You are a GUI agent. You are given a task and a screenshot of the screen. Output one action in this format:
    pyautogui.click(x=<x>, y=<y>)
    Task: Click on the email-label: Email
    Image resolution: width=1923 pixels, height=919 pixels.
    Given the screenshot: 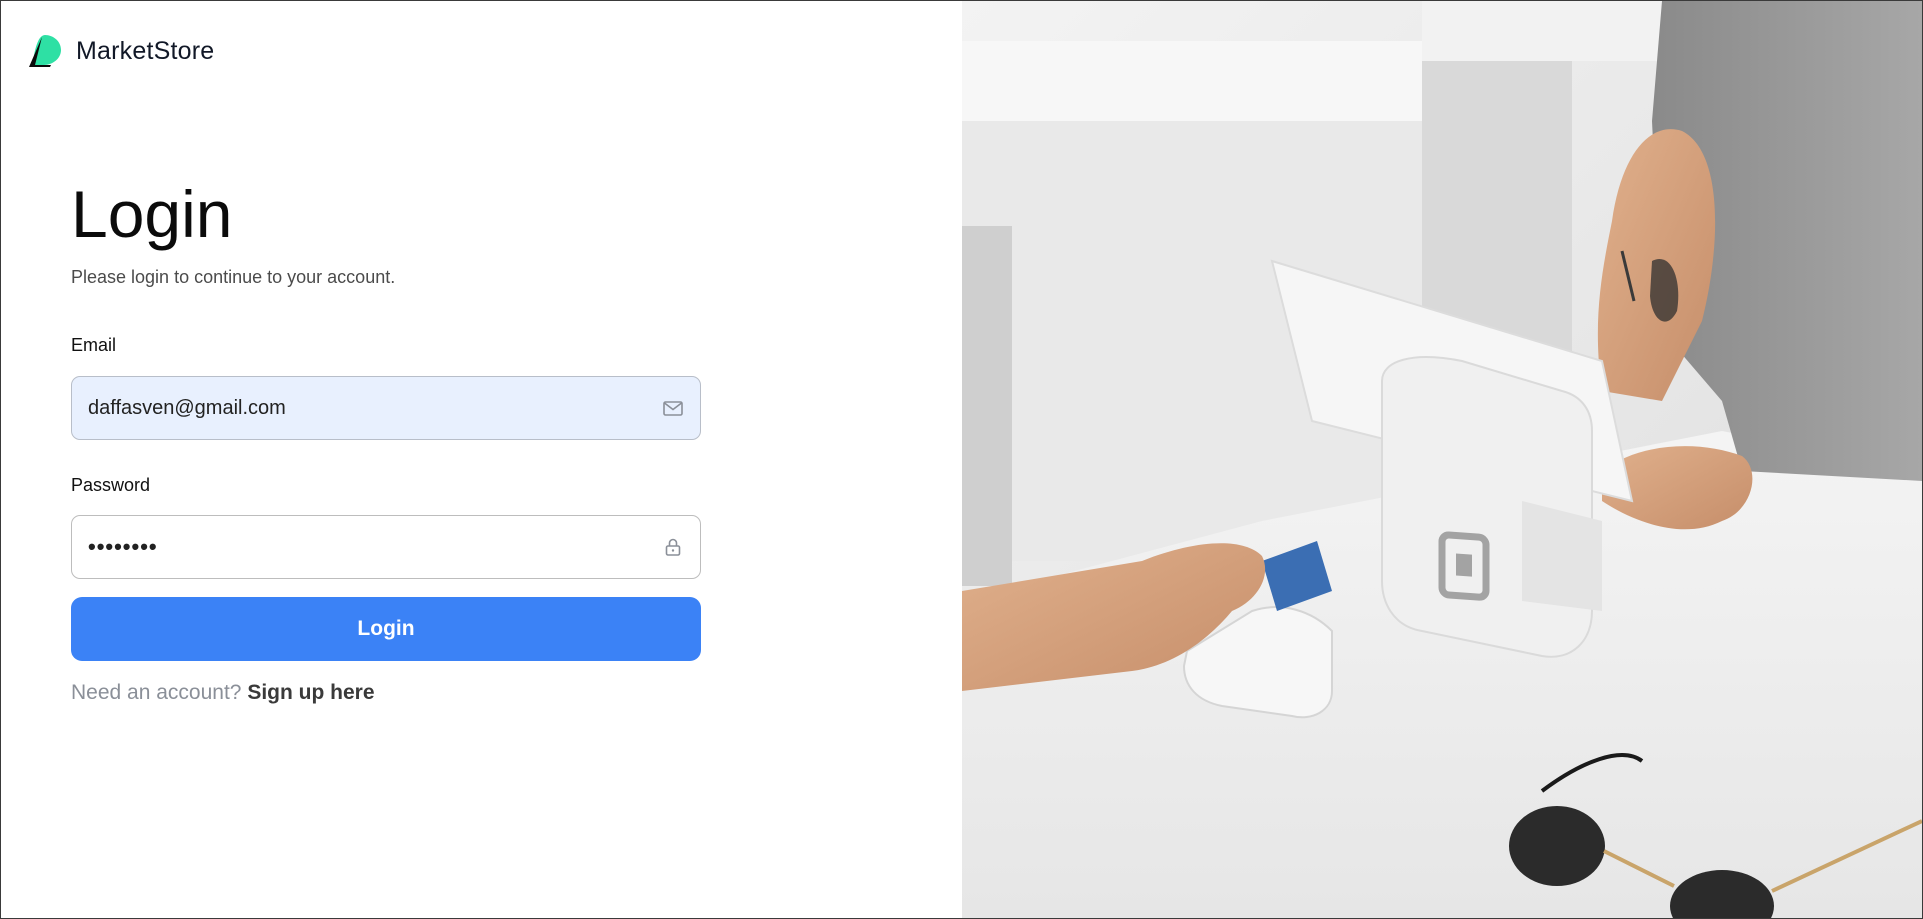 What is the action you would take?
    pyautogui.click(x=94, y=345)
    